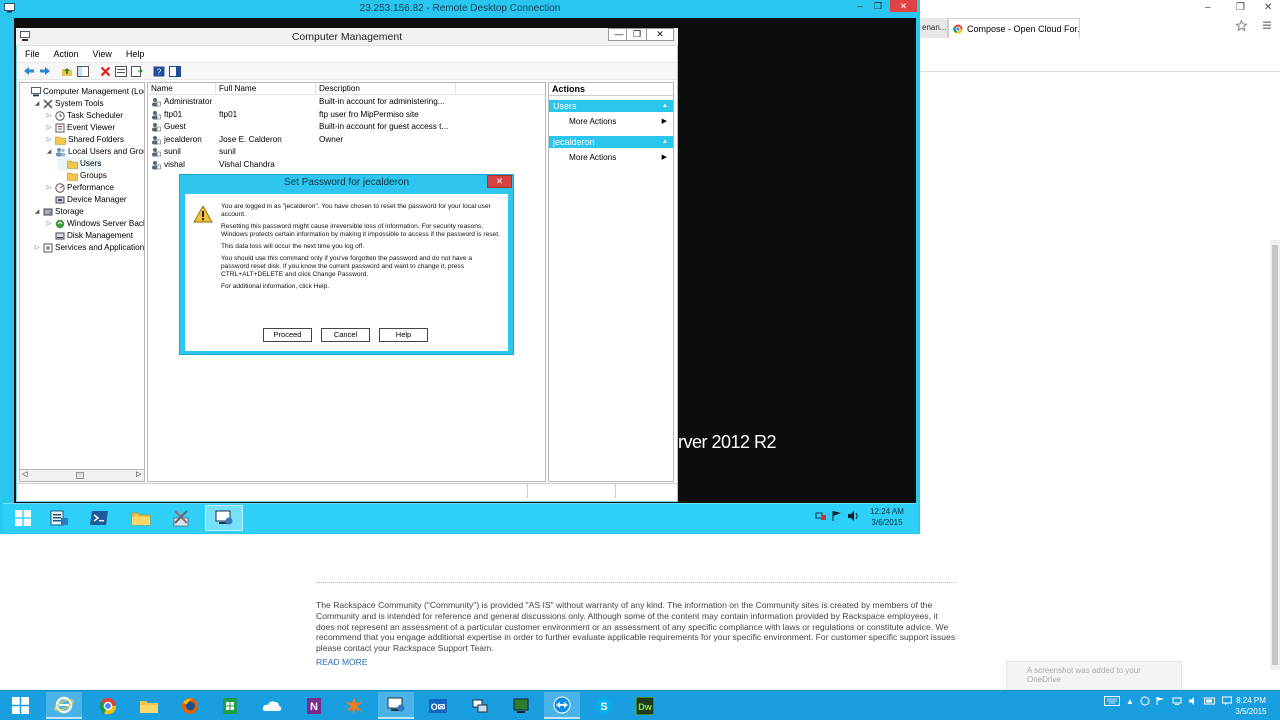  What do you see at coordinates (141, 518) in the screenshot?
I see `remote-explorer-button` at bounding box center [141, 518].